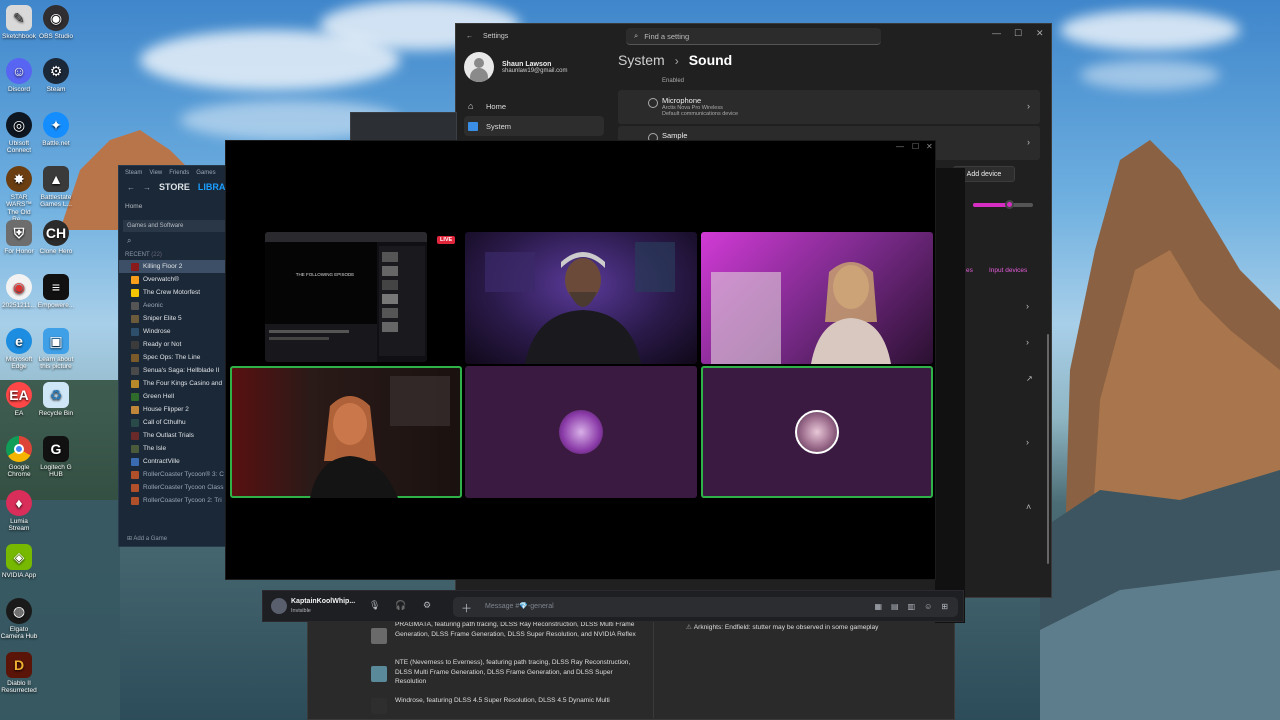 This screenshot has width=1280, height=720. Describe the element at coordinates (174, 383) in the screenshot. I see `game-list-item: The Four Kings Casino and` at that location.